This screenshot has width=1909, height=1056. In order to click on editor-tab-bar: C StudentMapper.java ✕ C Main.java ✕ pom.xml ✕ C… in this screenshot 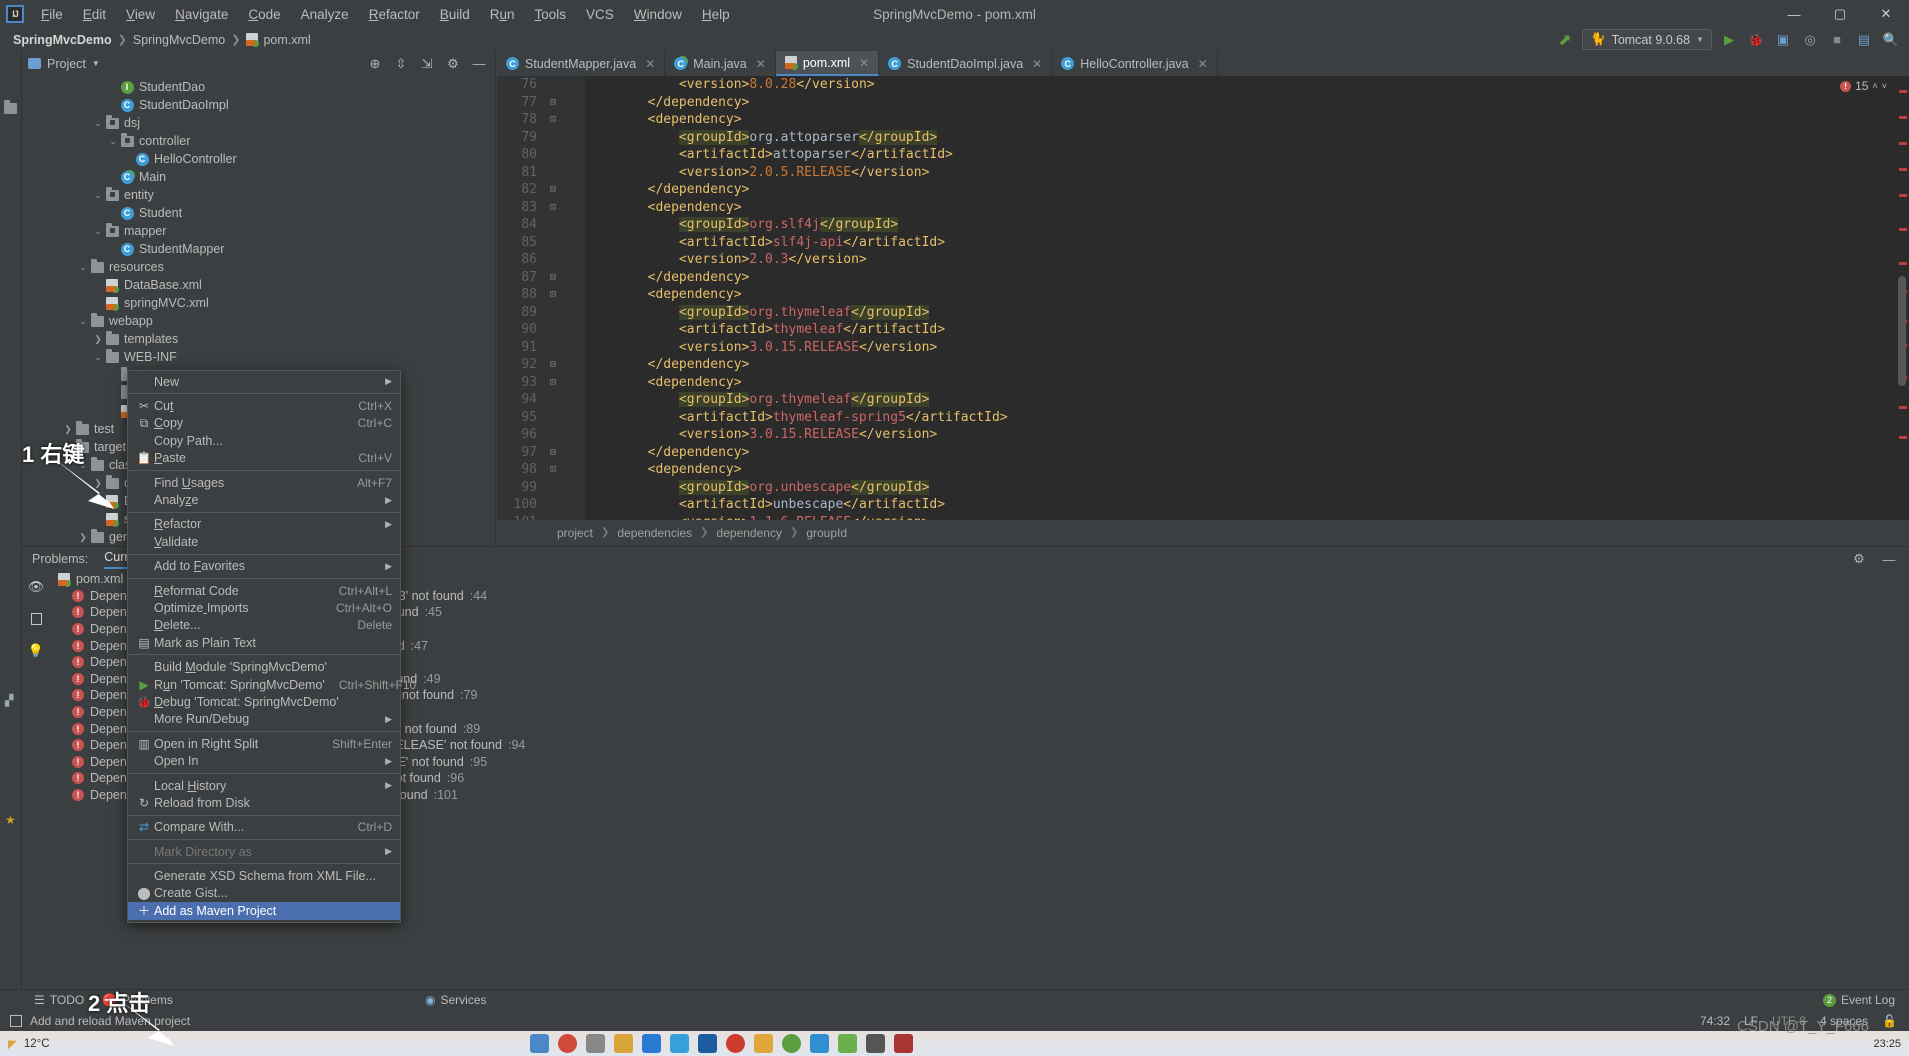, I will do `click(1203, 63)`.